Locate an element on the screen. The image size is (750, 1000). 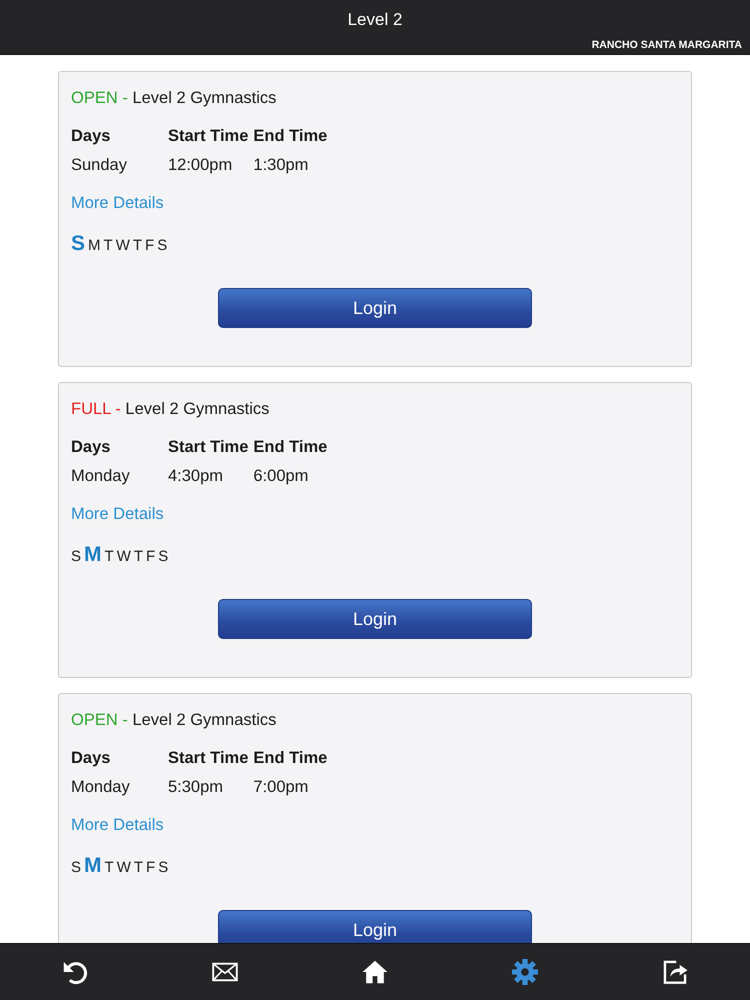
home-icon is located at coordinates (375, 972).